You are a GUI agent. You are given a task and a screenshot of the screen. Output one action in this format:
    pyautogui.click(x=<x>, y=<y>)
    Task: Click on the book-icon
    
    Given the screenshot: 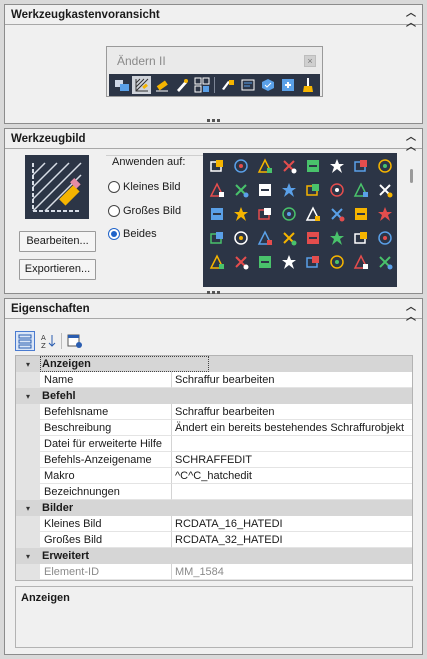 What is the action you would take?
    pyautogui.click(x=265, y=214)
    